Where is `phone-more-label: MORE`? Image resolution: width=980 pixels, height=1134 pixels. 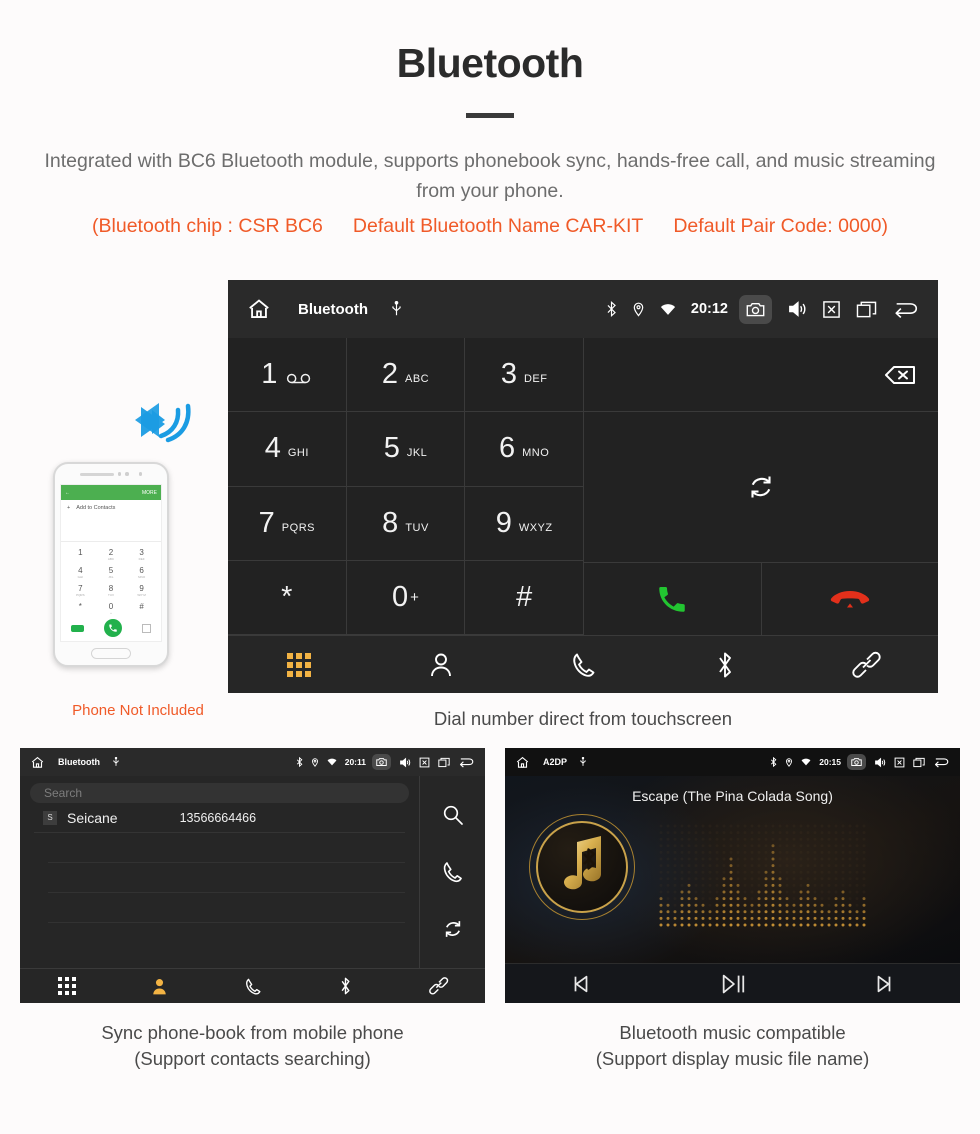
phone-more-label: MORE is located at coordinates (149, 492).